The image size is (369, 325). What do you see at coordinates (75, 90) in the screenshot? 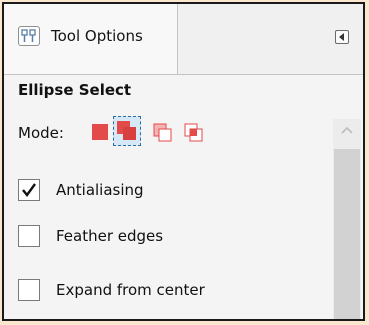
I see `tool-title: Ellipse Select` at bounding box center [75, 90].